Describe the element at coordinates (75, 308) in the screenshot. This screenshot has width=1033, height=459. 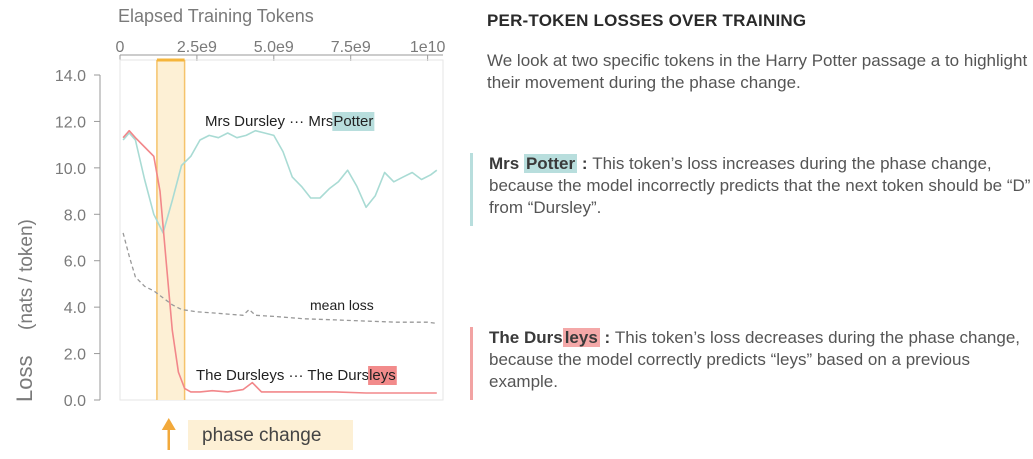
I see `y-tick-label: 4.0` at that location.